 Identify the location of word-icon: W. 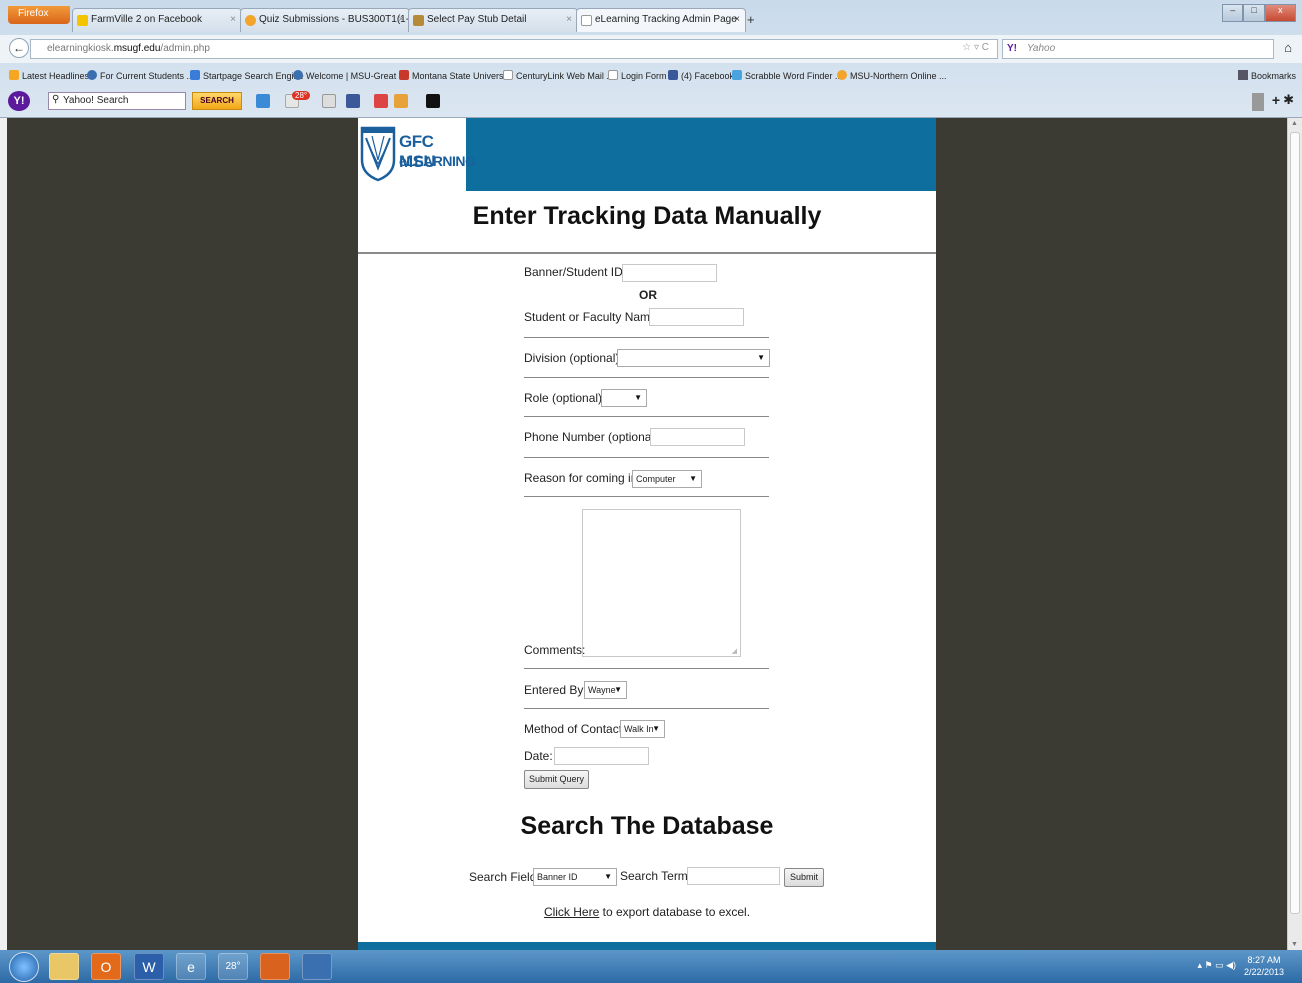
(149, 966).